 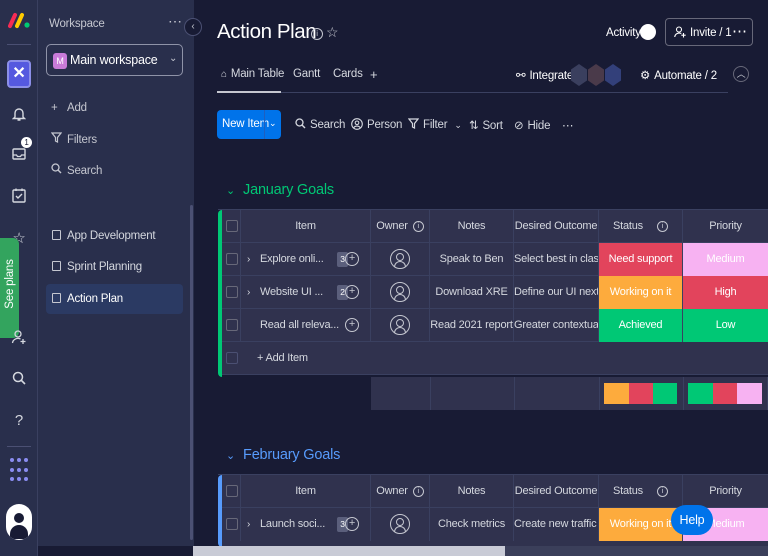 What do you see at coordinates (332, 32) in the screenshot?
I see `star-icon: ☆` at bounding box center [332, 32].